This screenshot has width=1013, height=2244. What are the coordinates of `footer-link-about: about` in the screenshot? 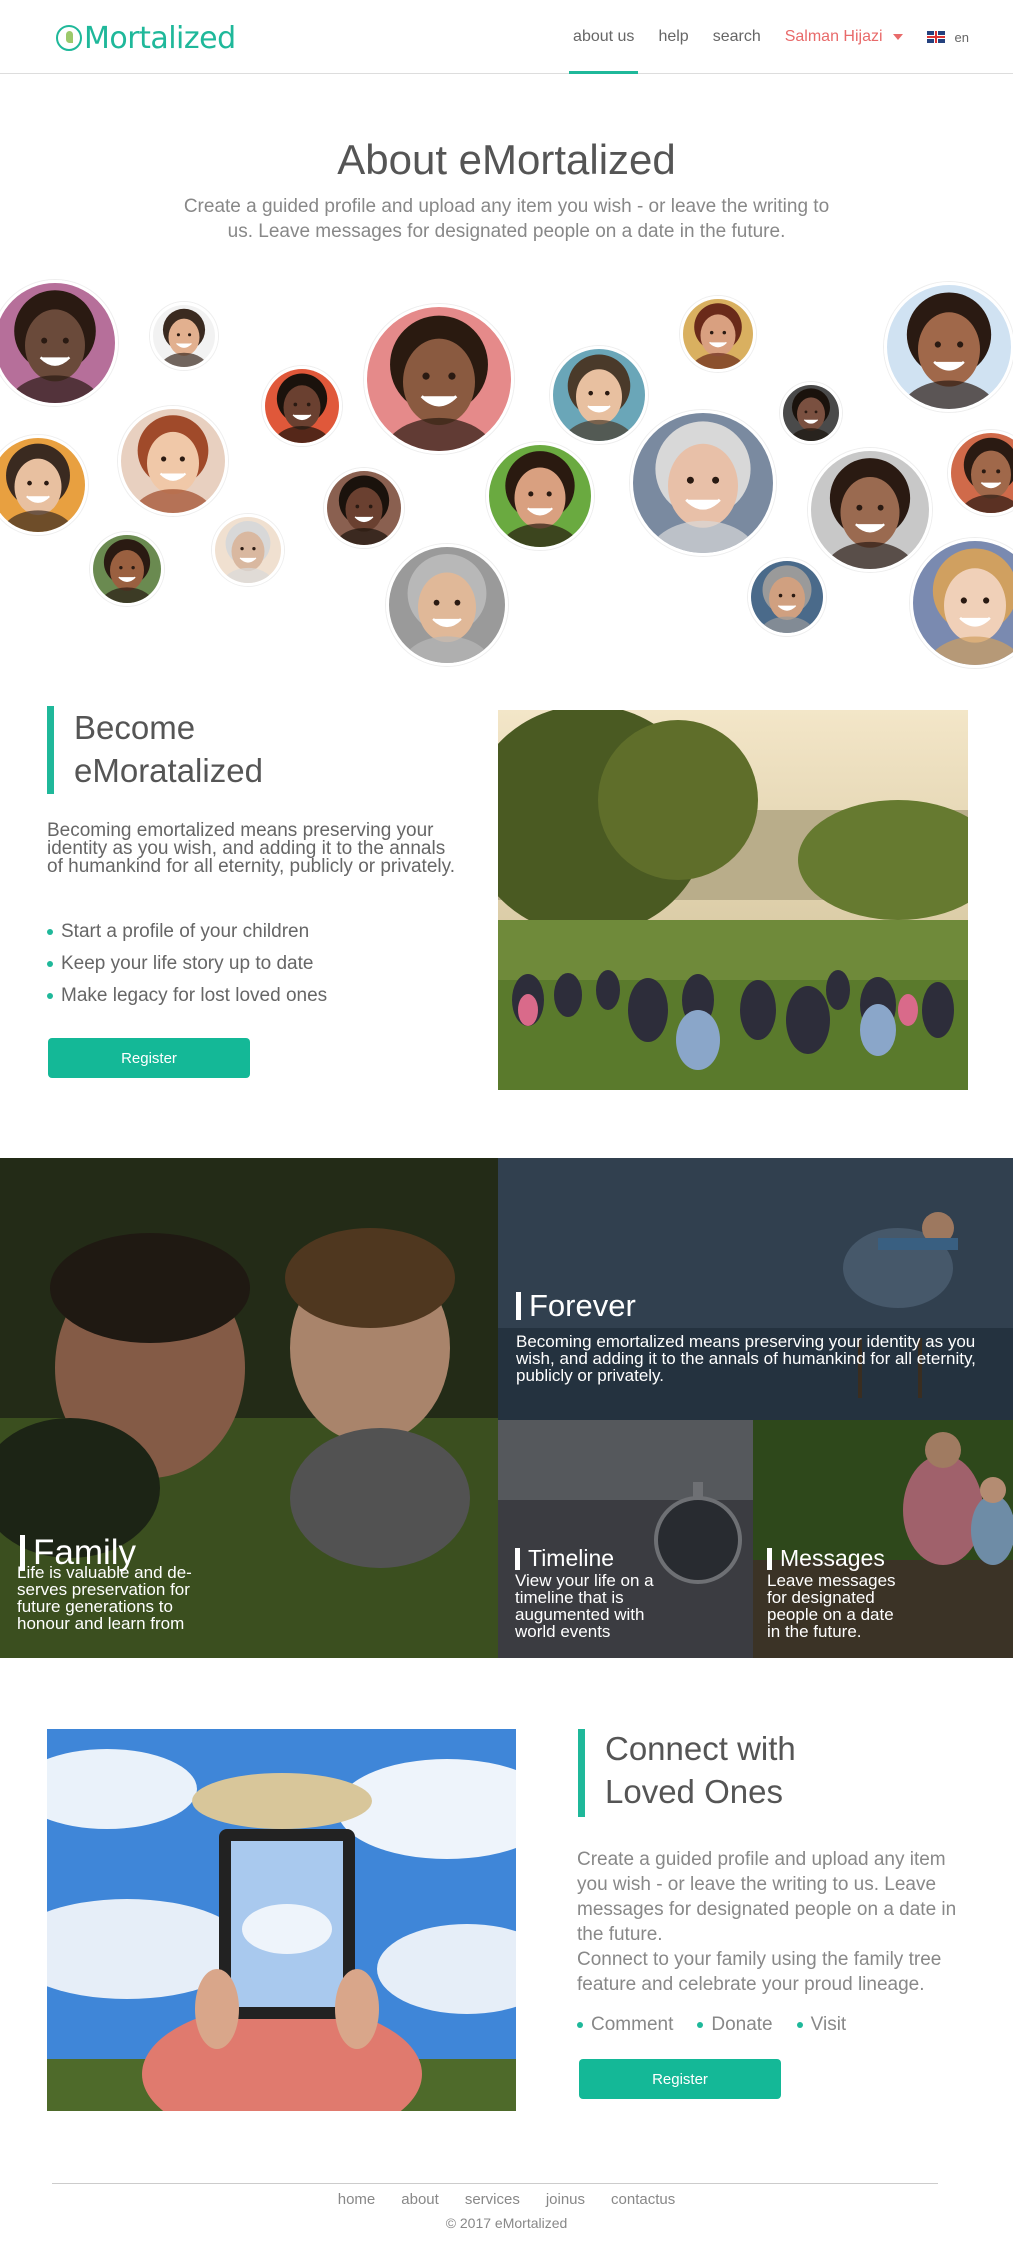 It's located at (420, 2199).